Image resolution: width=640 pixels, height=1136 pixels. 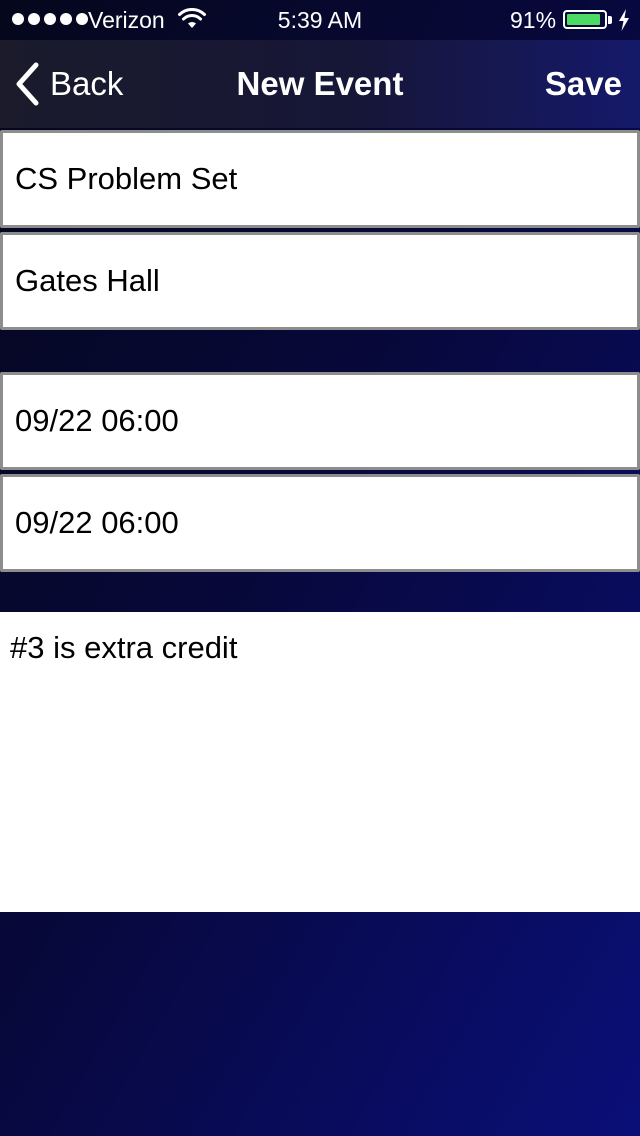 I want to click on battery-fill, so click(x=583, y=19).